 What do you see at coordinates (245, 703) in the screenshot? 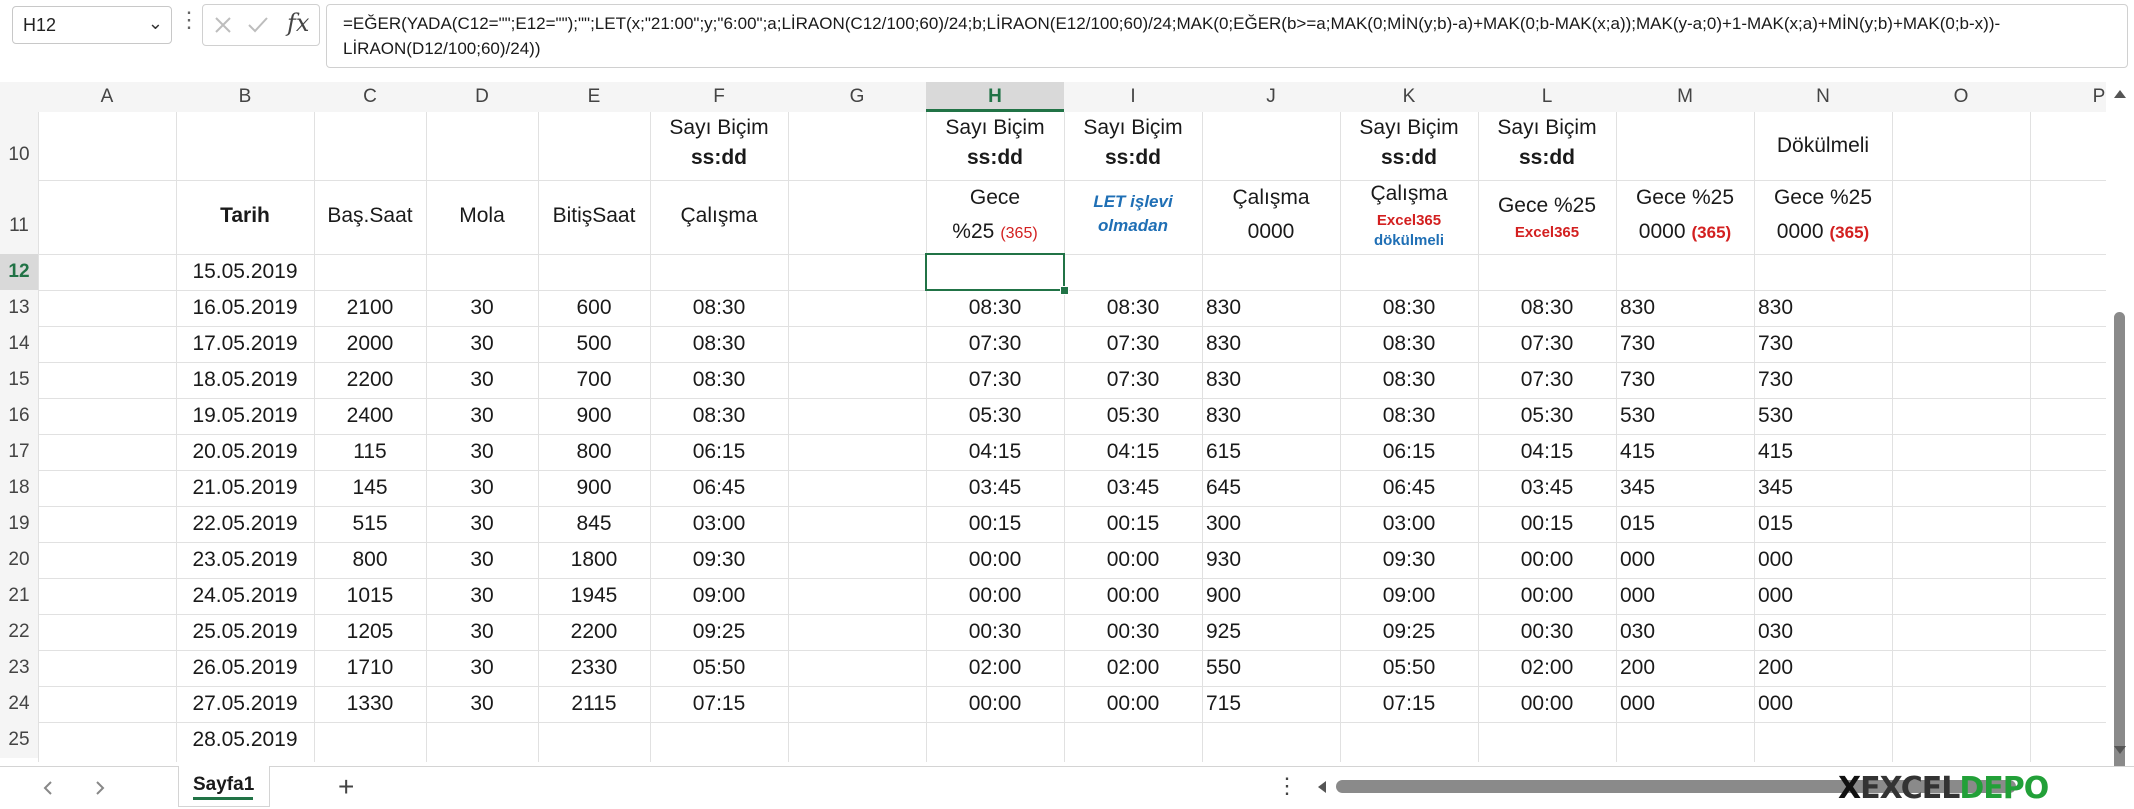
I see `cell-b24: 27.05.2019` at bounding box center [245, 703].